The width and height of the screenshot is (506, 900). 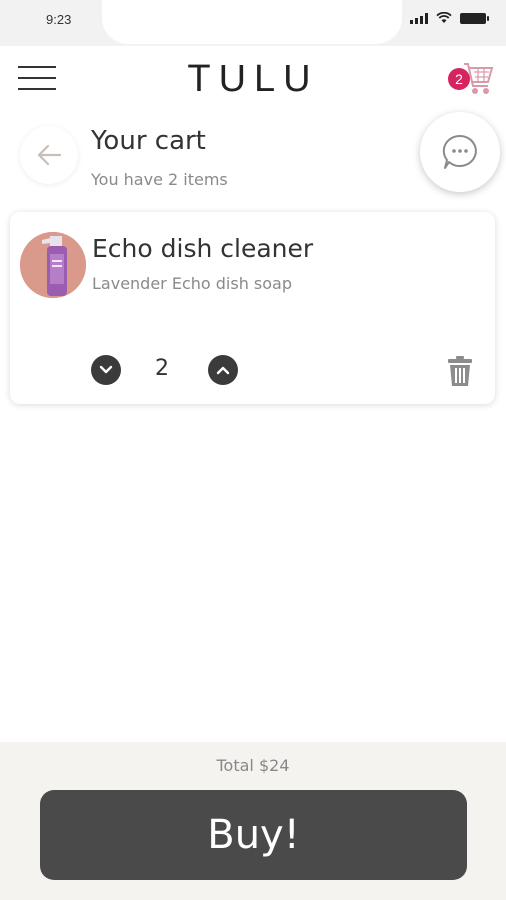 What do you see at coordinates (459, 79) in the screenshot?
I see `cart-count-badge: 2` at bounding box center [459, 79].